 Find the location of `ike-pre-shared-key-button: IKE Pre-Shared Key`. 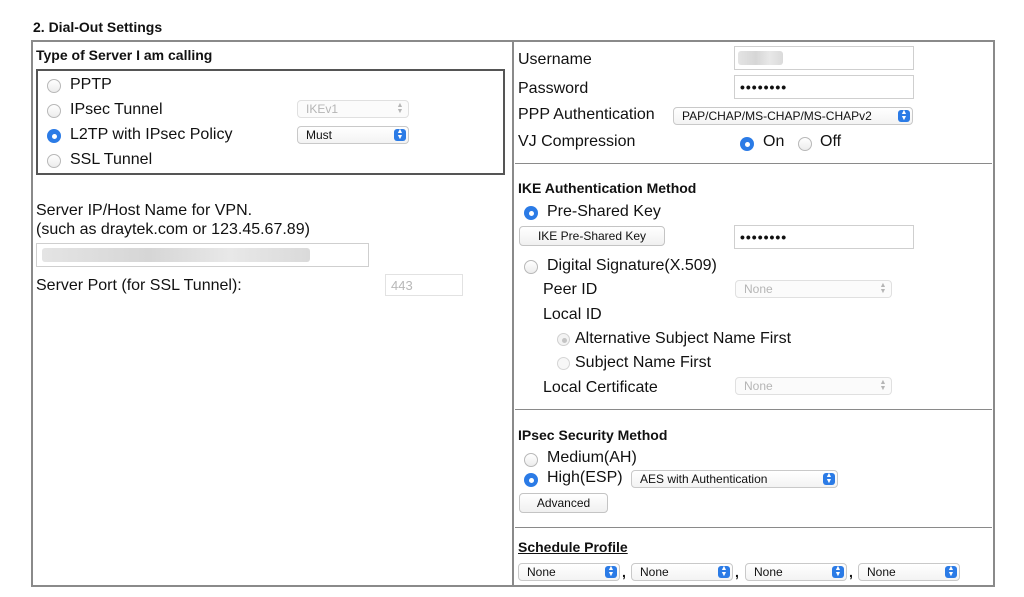

ike-pre-shared-key-button: IKE Pre-Shared Key is located at coordinates (592, 236).